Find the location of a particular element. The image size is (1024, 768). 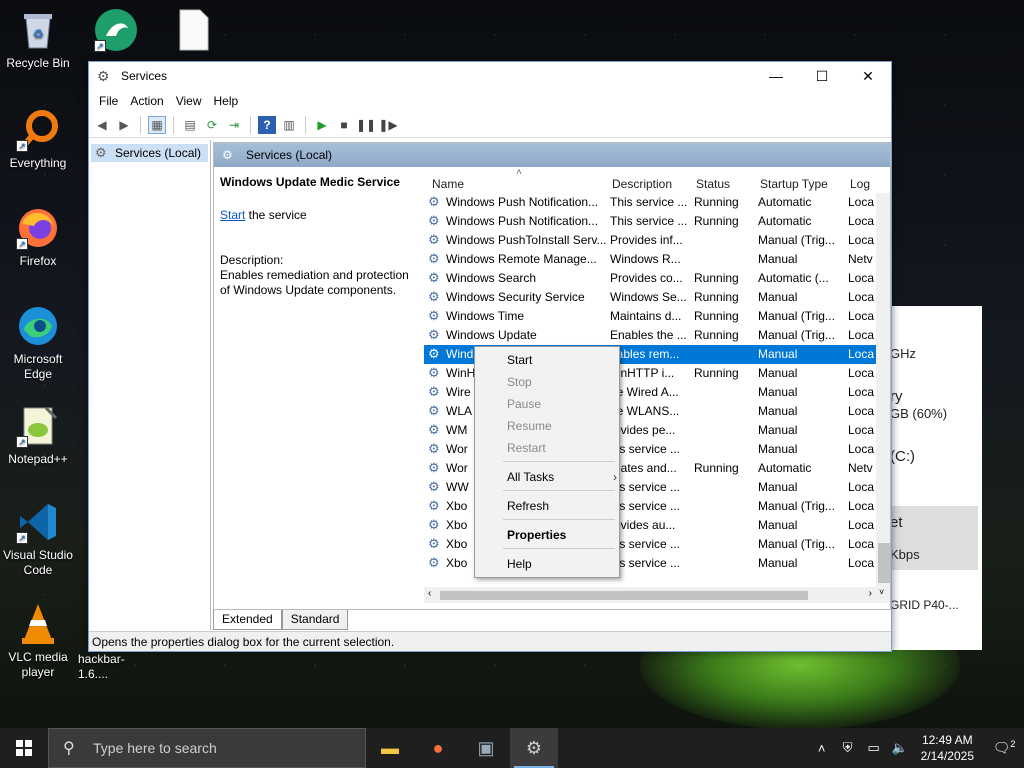

menu-item-all-tasks: All Tasks › is located at coordinates (562, 477).